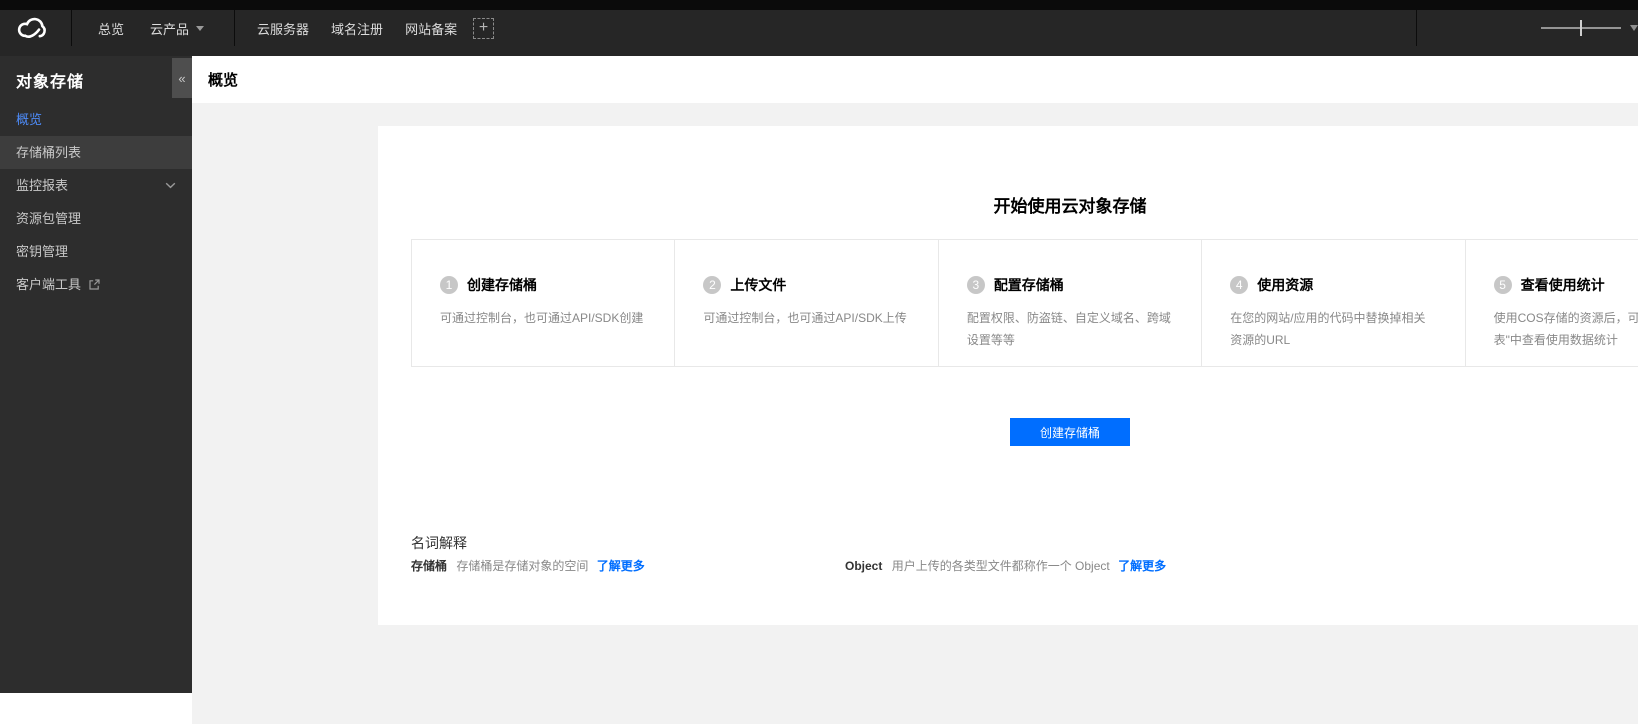 This screenshot has width=1638, height=724. What do you see at coordinates (1070, 432) in the screenshot?
I see `create-bucket-button: 创建存储桶` at bounding box center [1070, 432].